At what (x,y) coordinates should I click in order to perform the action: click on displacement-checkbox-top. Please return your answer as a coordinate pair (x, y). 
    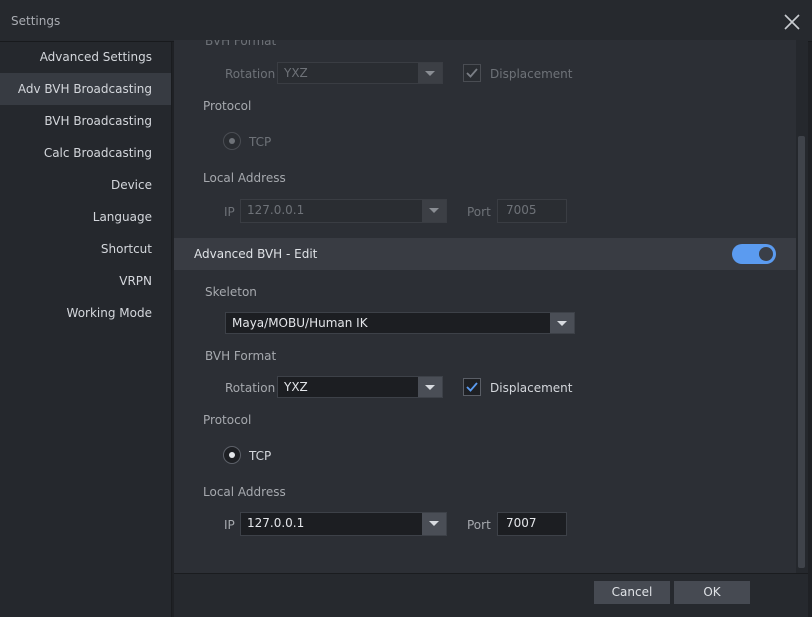
    Looking at the image, I should click on (472, 73).